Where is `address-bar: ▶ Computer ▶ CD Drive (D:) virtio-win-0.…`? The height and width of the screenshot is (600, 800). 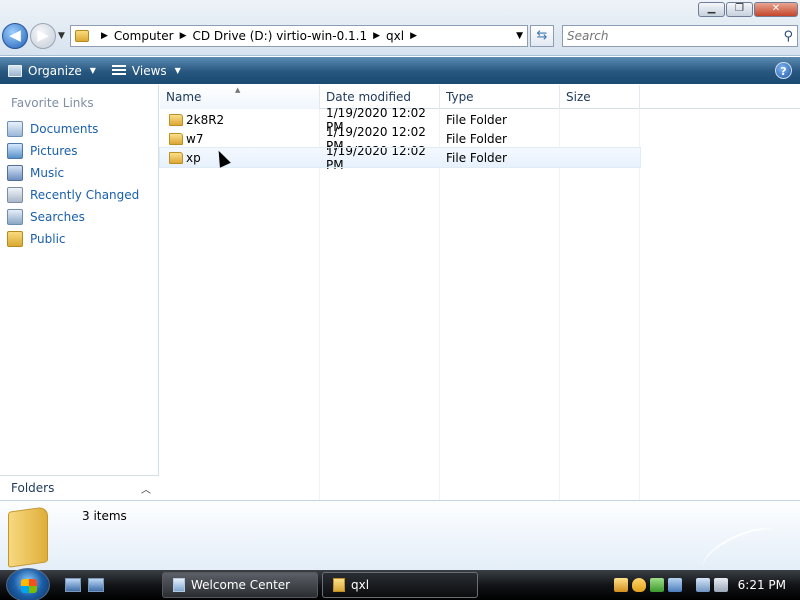 address-bar: ▶ Computer ▶ CD Drive (D:) virtio-win-0.… is located at coordinates (299, 36).